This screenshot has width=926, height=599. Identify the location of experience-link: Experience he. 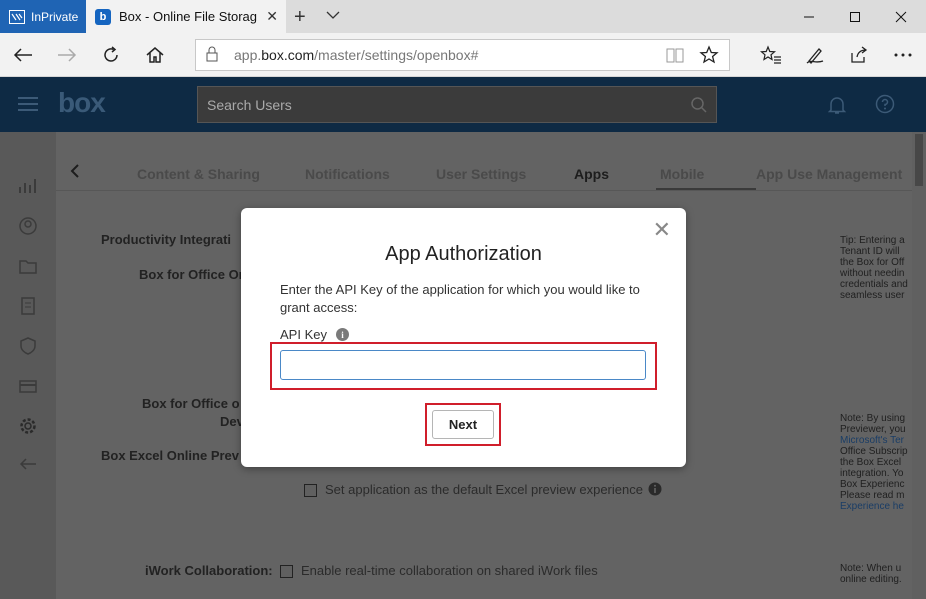
(876, 506).